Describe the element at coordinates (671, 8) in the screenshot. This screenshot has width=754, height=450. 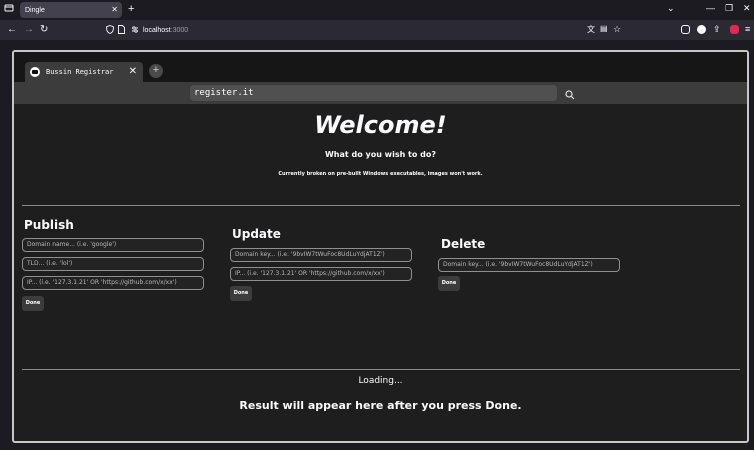
I see `chevron-down-icon: ⌄` at that location.